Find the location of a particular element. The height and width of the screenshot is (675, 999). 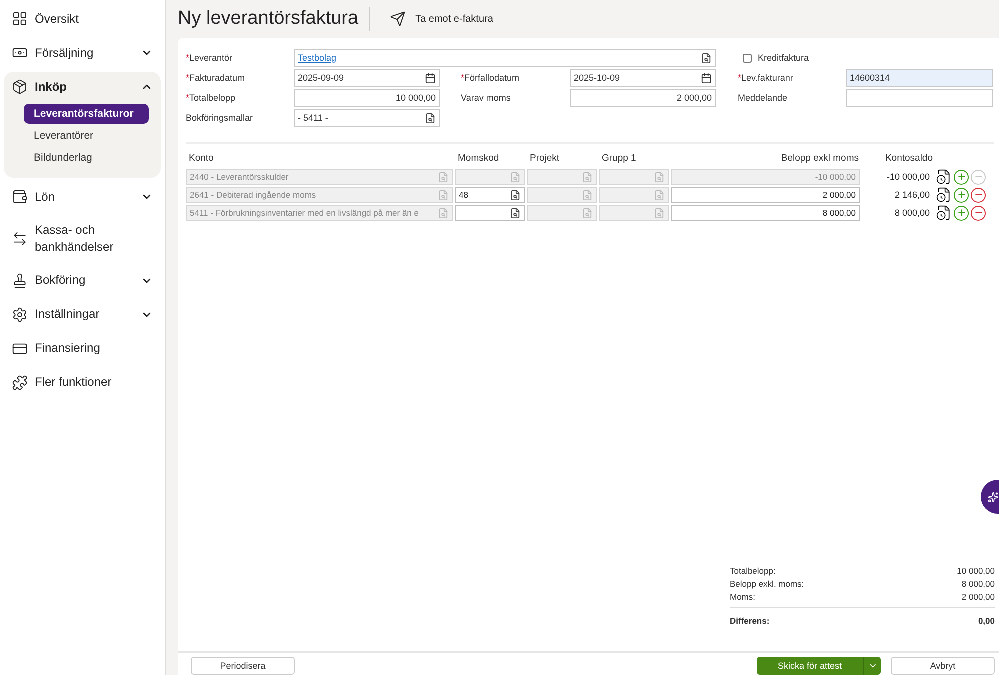

amount-cell: 2 000,00 is located at coordinates (765, 195).